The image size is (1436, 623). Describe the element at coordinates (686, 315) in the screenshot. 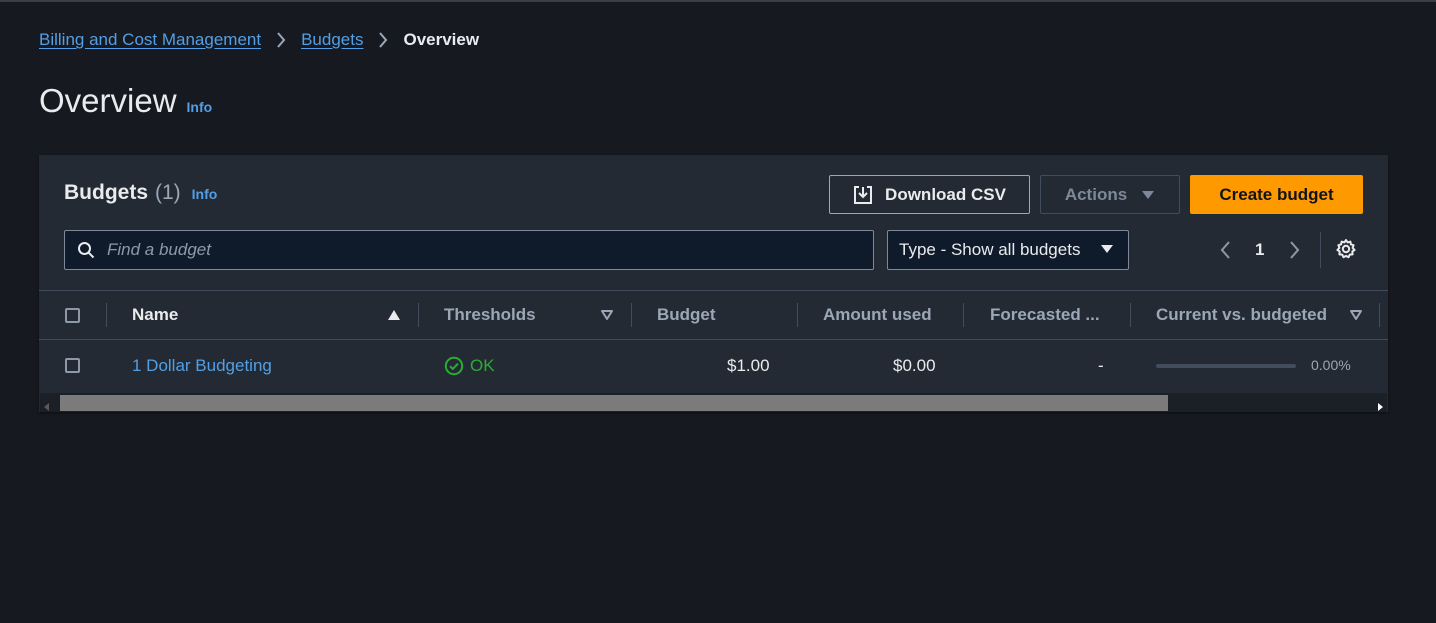

I see `column-header-budget: Budget` at that location.